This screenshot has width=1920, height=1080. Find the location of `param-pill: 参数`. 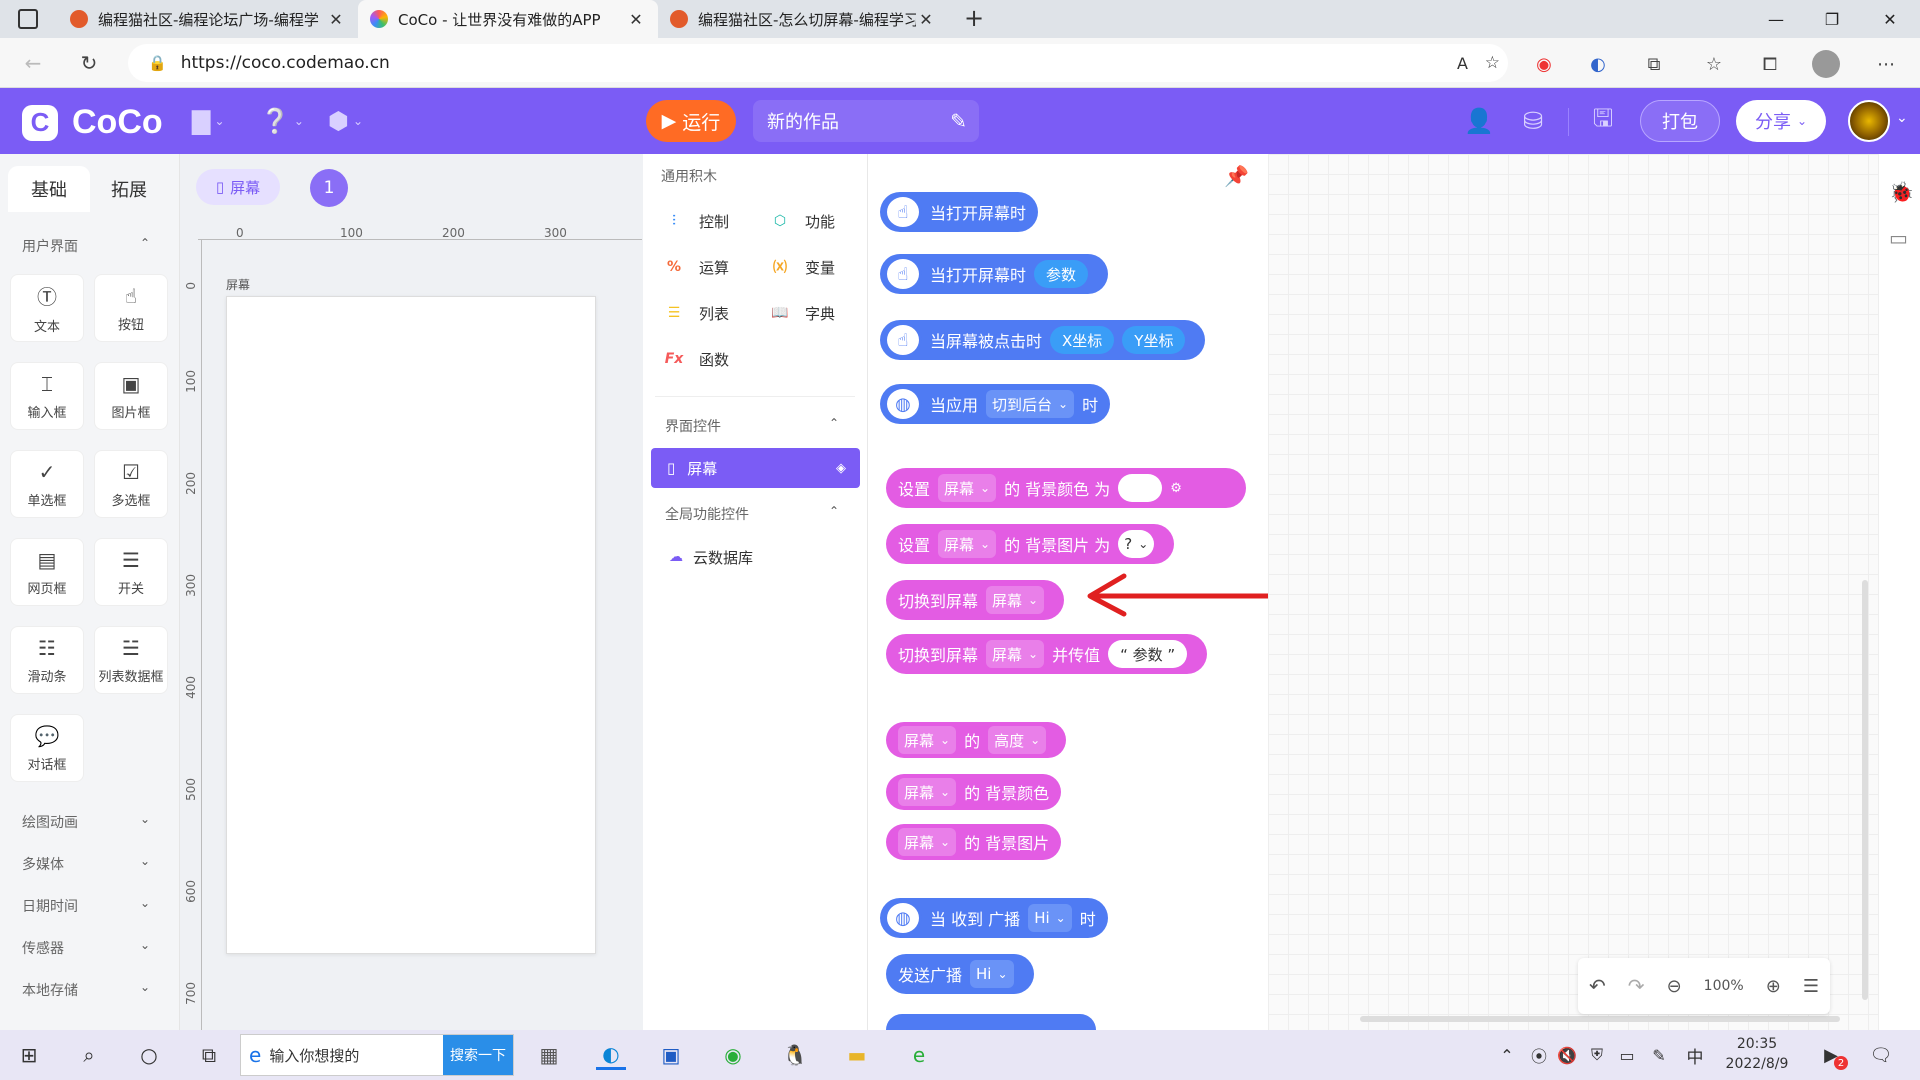

param-pill: 参数 is located at coordinates (1061, 274).